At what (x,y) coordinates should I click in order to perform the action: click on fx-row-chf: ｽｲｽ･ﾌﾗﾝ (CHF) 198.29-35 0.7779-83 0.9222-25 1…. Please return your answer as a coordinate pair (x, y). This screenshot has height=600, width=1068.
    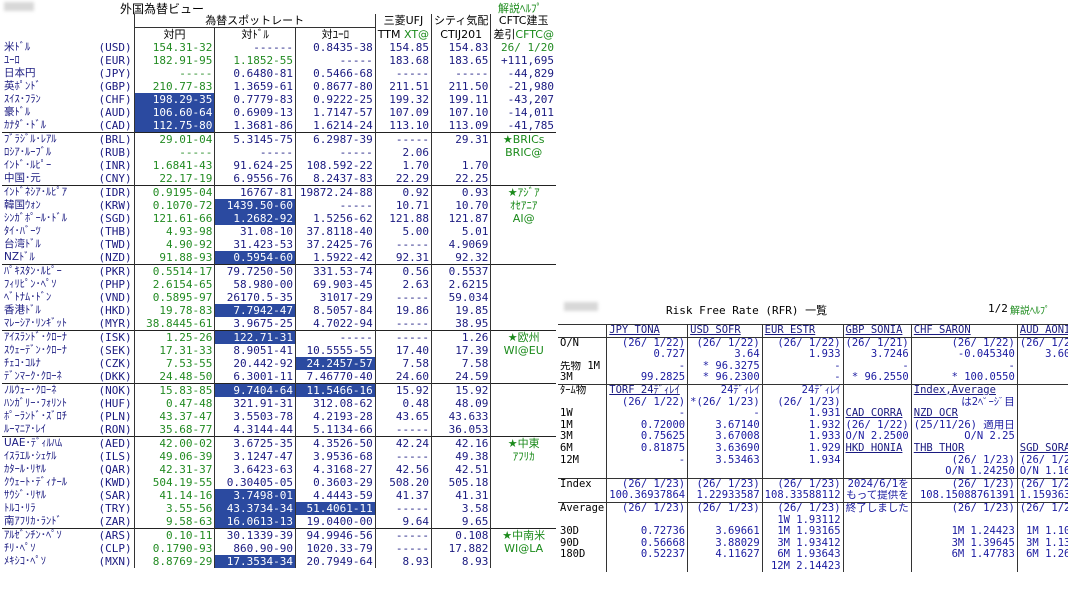
    Looking at the image, I should click on (279, 99).